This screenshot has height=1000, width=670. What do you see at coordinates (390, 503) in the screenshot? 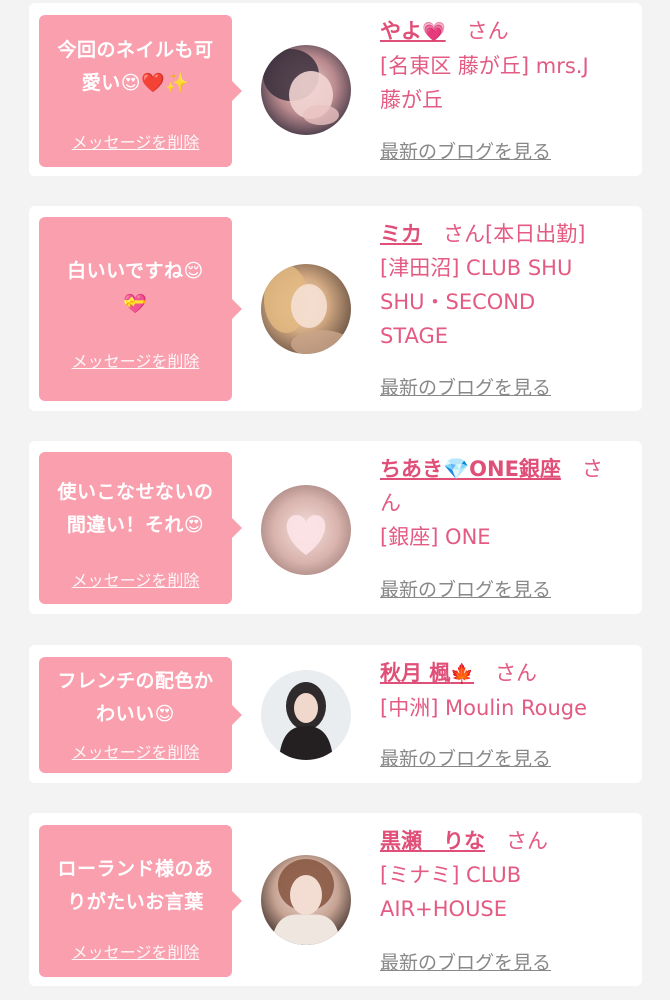
I see `name-suffix-continued: ん` at bounding box center [390, 503].